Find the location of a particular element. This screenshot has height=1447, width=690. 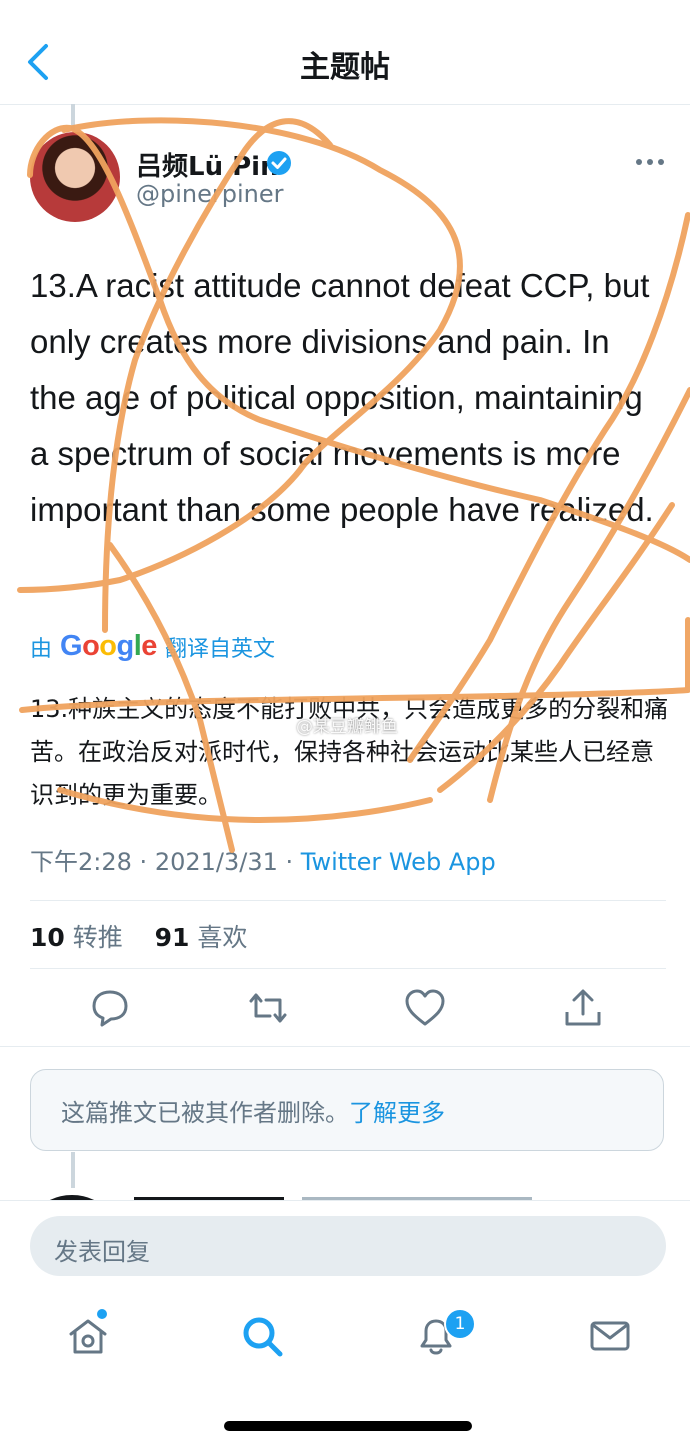

avatar is located at coordinates (75, 177).